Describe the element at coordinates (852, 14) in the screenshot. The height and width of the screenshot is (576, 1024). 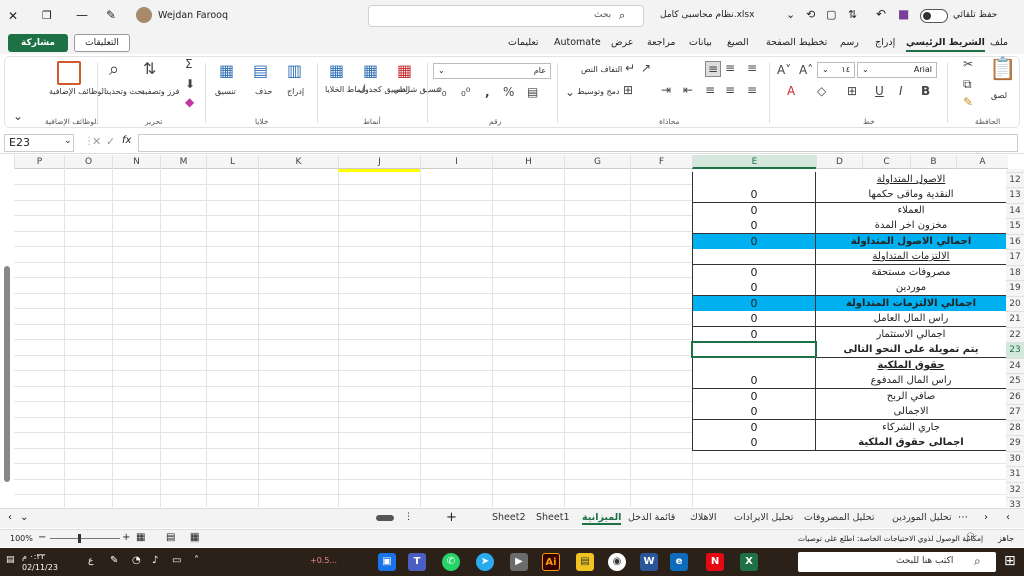
I see `sync-icon: ⇅` at that location.